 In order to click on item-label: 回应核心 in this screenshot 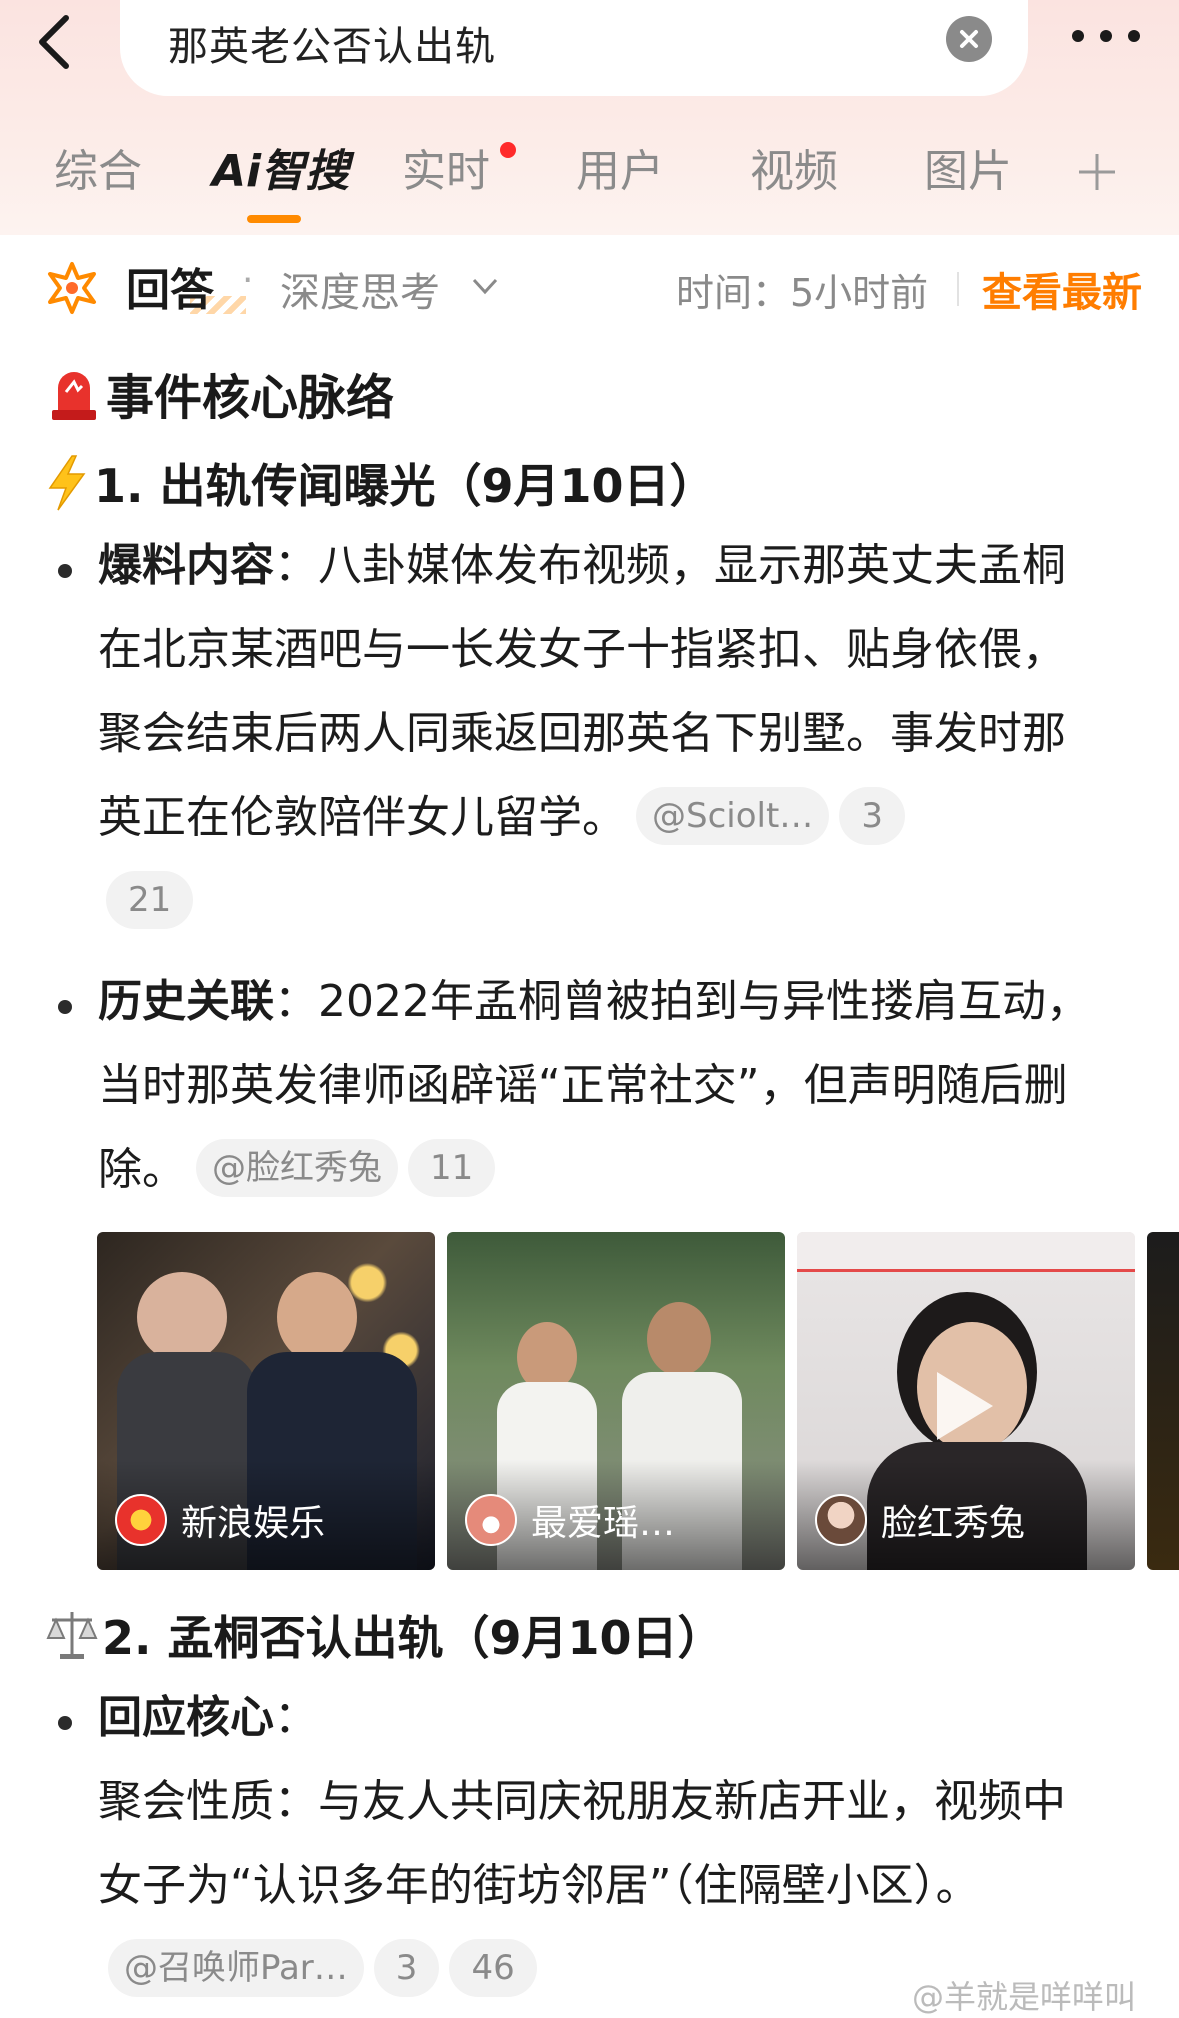, I will do `click(186, 1717)`.